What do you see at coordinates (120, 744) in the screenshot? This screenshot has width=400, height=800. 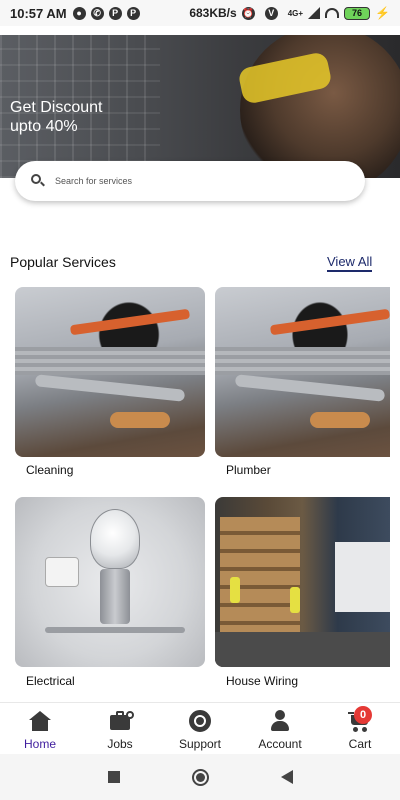 I see `nav-jobs-label: Jobs` at bounding box center [120, 744].